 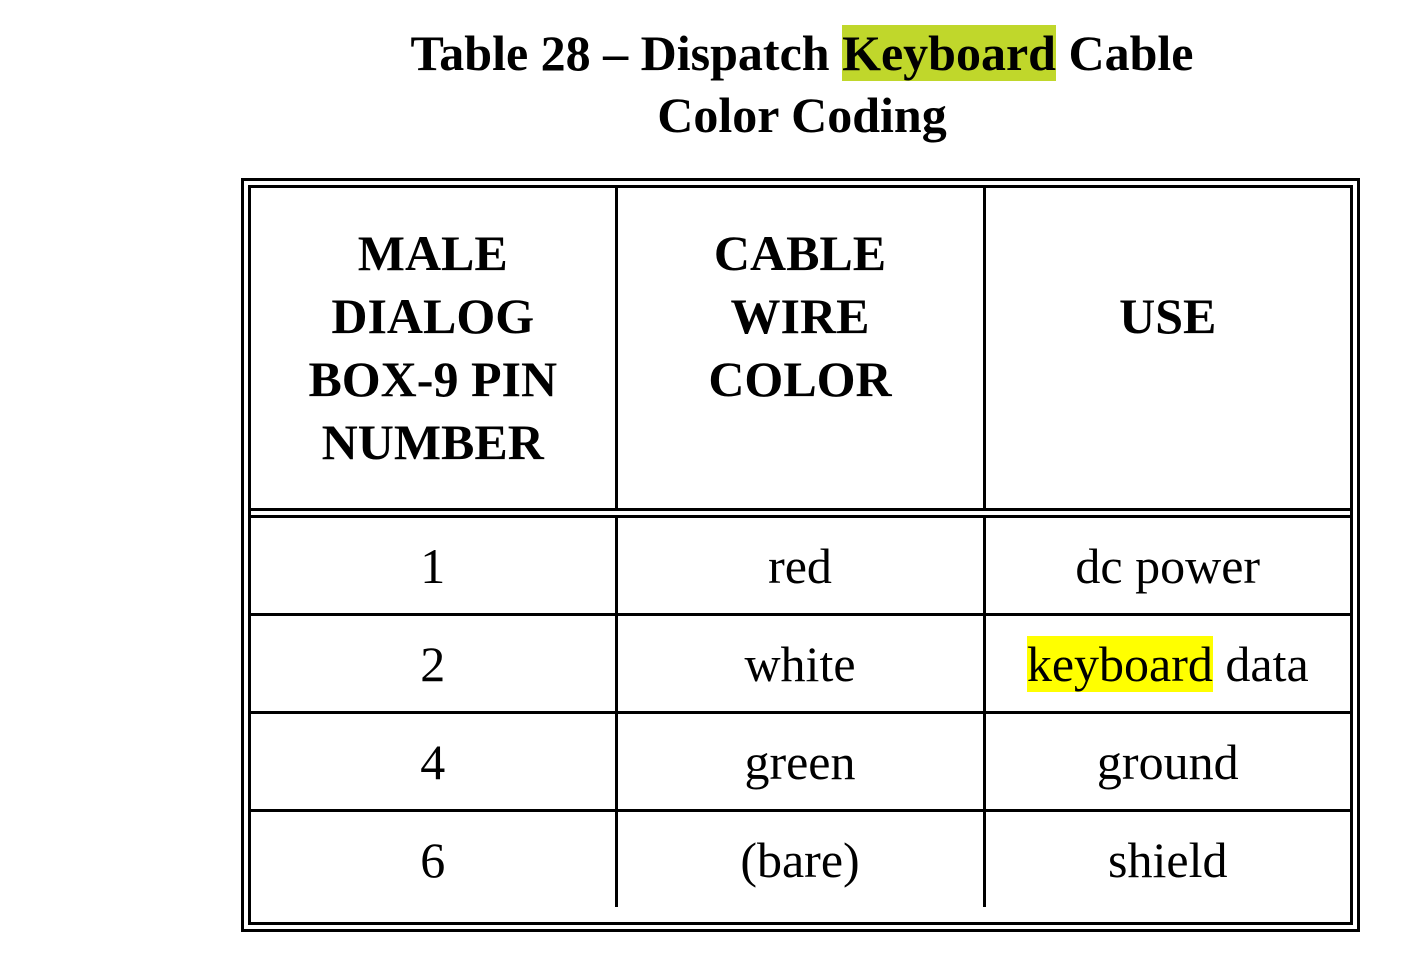 I want to click on pin-cell: 6, so click(x=434, y=858).